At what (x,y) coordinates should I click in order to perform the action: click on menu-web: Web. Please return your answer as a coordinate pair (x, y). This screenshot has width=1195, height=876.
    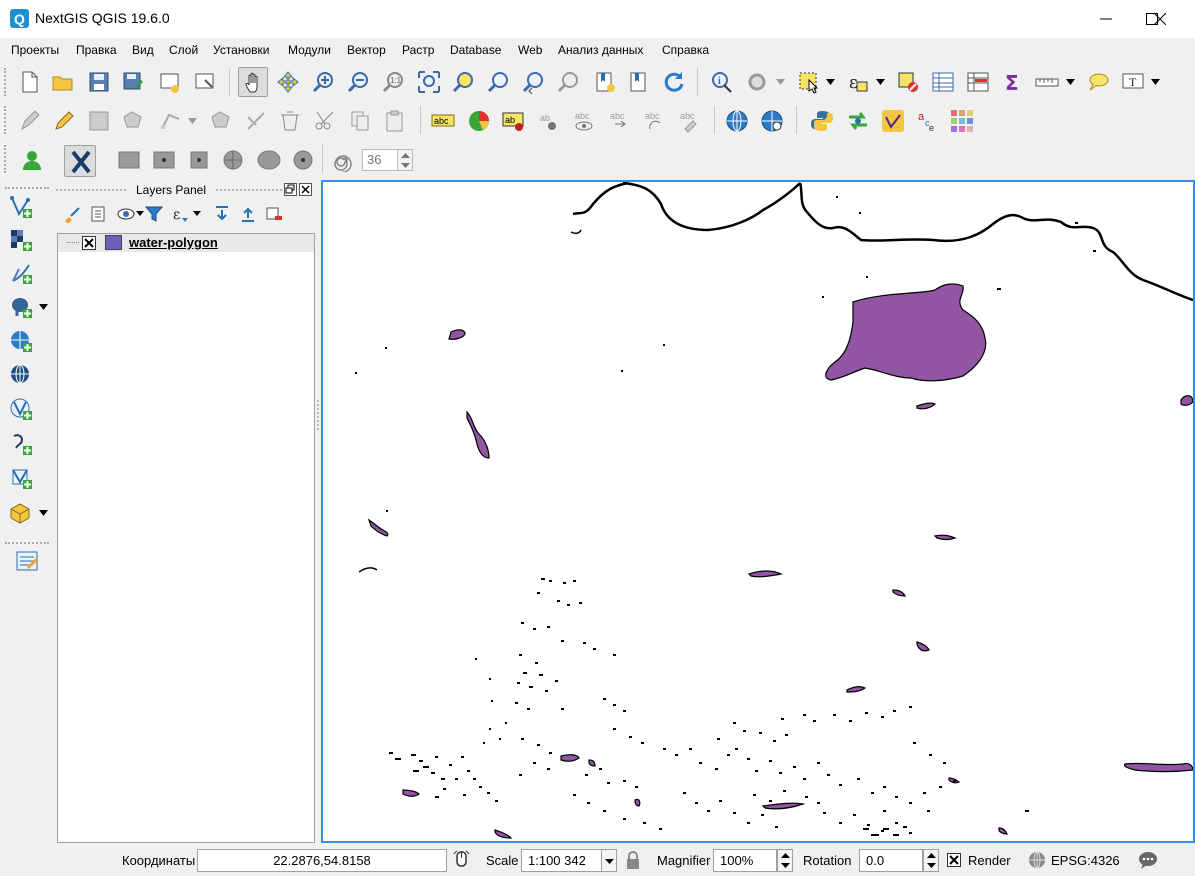
    Looking at the image, I should click on (530, 50).